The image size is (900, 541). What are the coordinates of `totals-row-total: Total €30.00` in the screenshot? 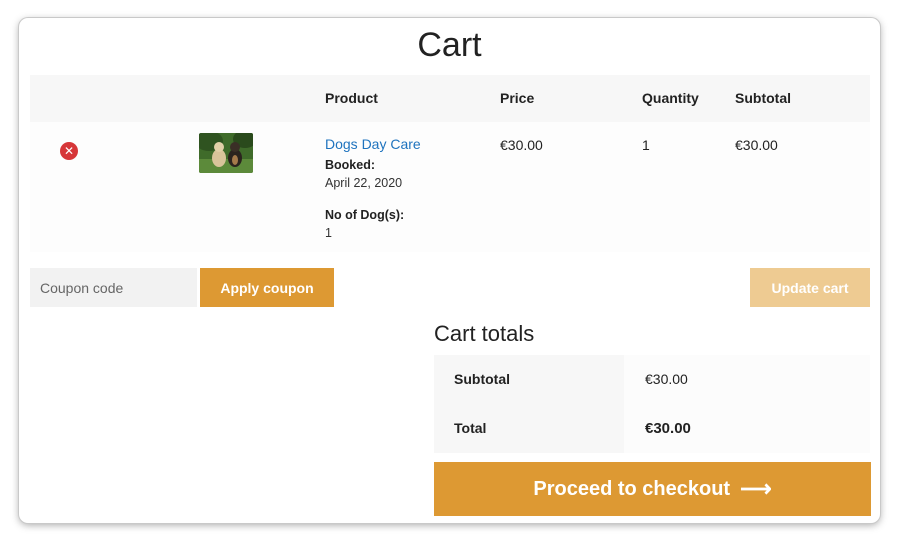 It's located at (652, 428).